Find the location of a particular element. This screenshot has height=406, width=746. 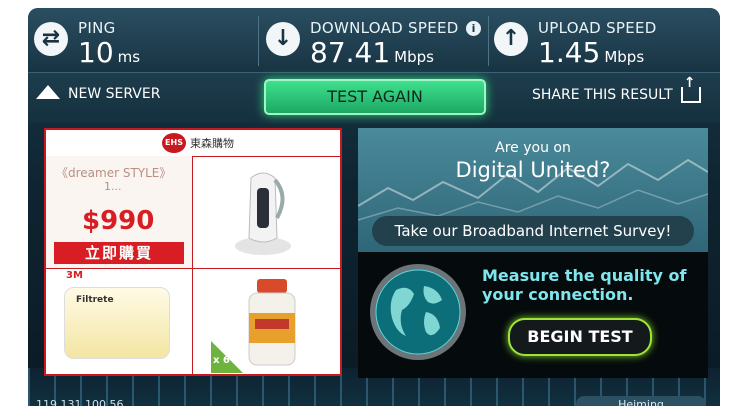

measure-text: Measure the quality of your connection. is located at coordinates (584, 285).